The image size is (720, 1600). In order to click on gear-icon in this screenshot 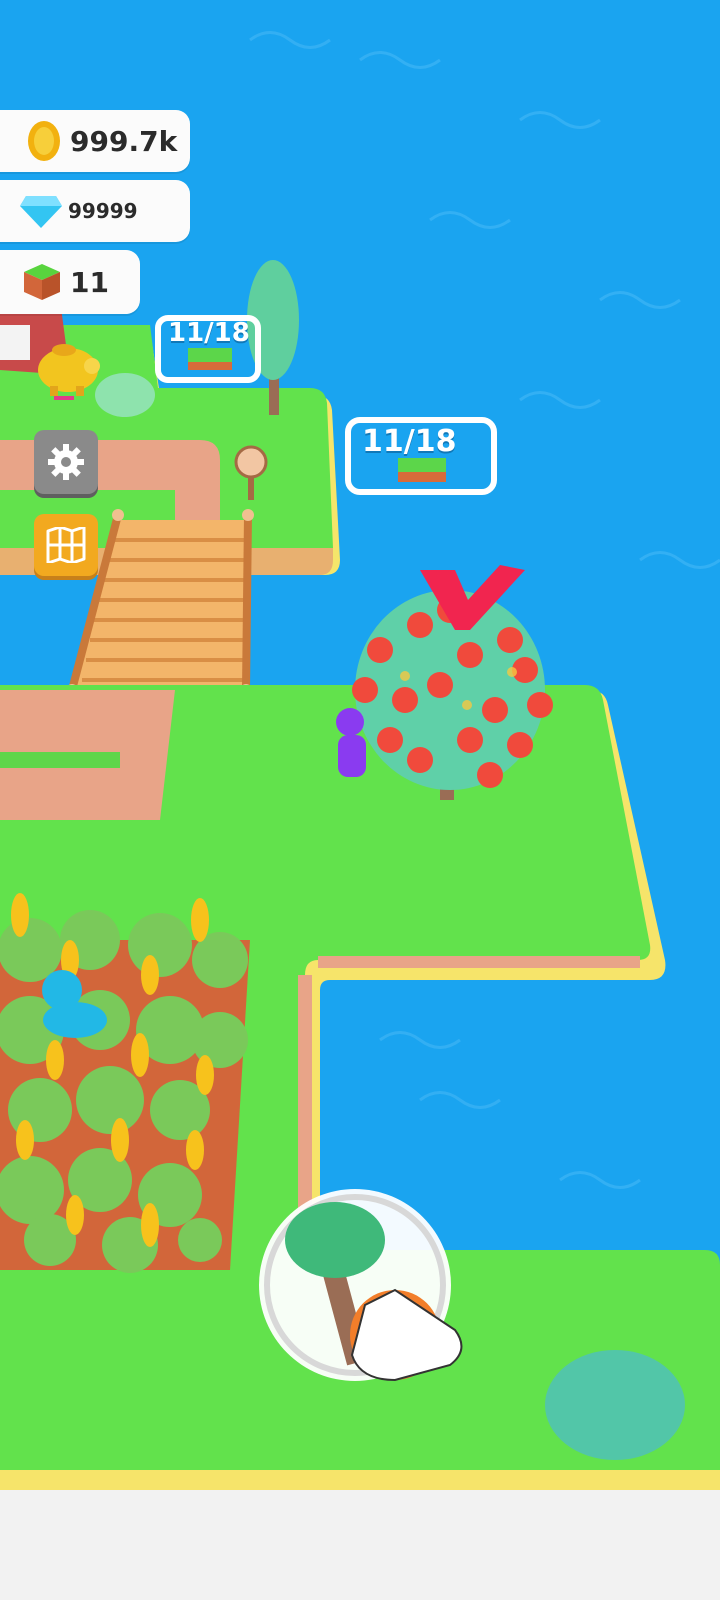, I will do `click(66, 462)`.